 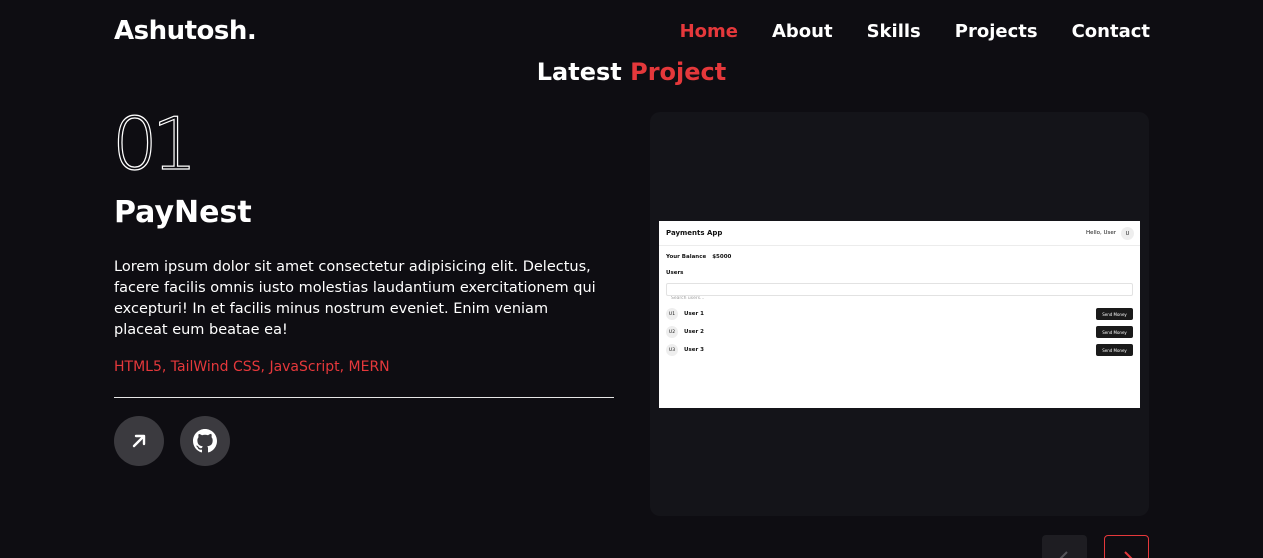 What do you see at coordinates (185, 31) in the screenshot?
I see `logo: Ashutosh.` at bounding box center [185, 31].